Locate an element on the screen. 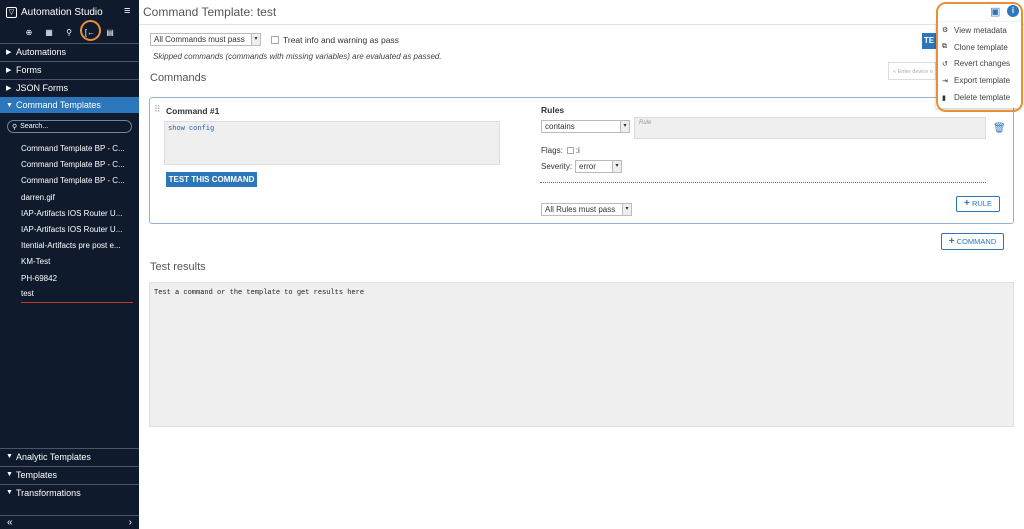 The width and height of the screenshot is (1024, 529). sidebar-section-analytic-templates: ▼ Analytic Templates is located at coordinates (69, 456).